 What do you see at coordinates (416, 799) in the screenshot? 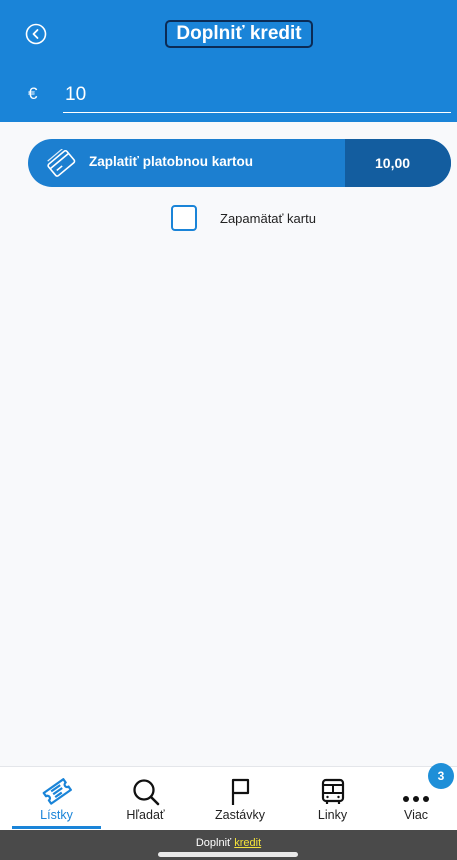
I see `more-icon` at bounding box center [416, 799].